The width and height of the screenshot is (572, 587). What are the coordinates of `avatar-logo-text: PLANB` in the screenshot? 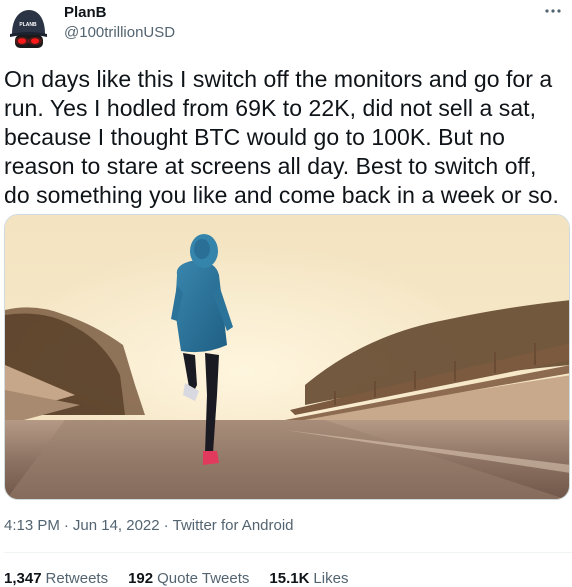 It's located at (28, 25).